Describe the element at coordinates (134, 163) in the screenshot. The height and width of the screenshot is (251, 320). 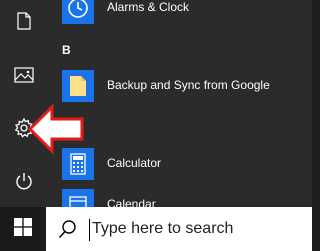
I see `app-label: Calculator` at that location.